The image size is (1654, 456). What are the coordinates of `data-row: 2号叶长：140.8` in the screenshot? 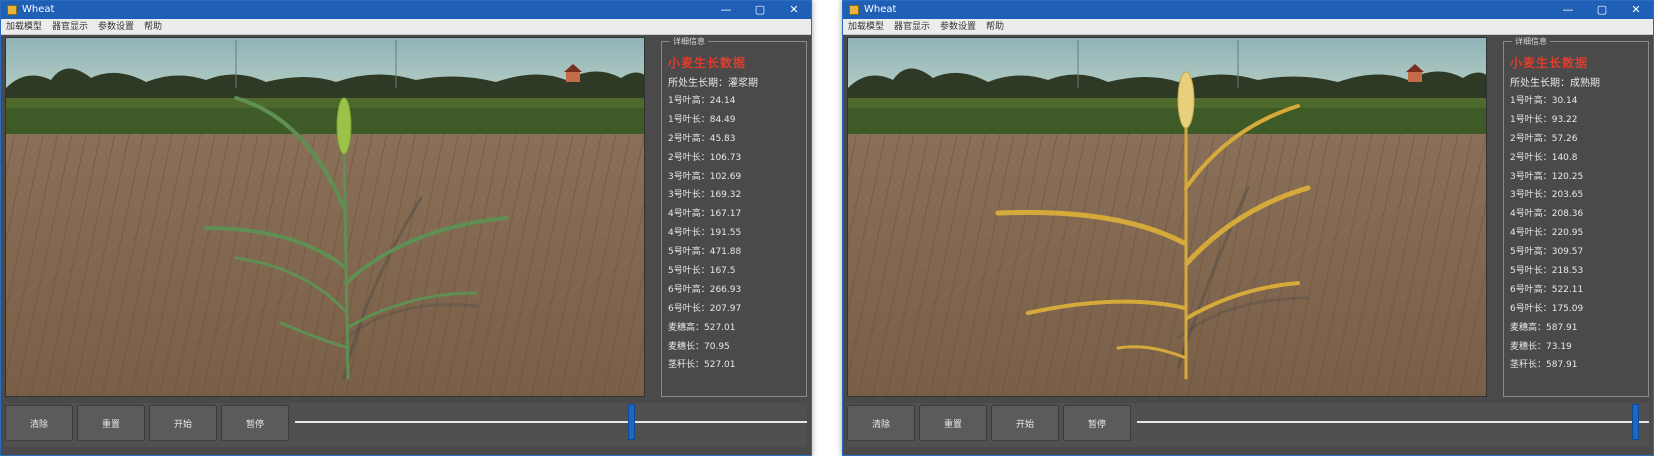 It's located at (1544, 157).